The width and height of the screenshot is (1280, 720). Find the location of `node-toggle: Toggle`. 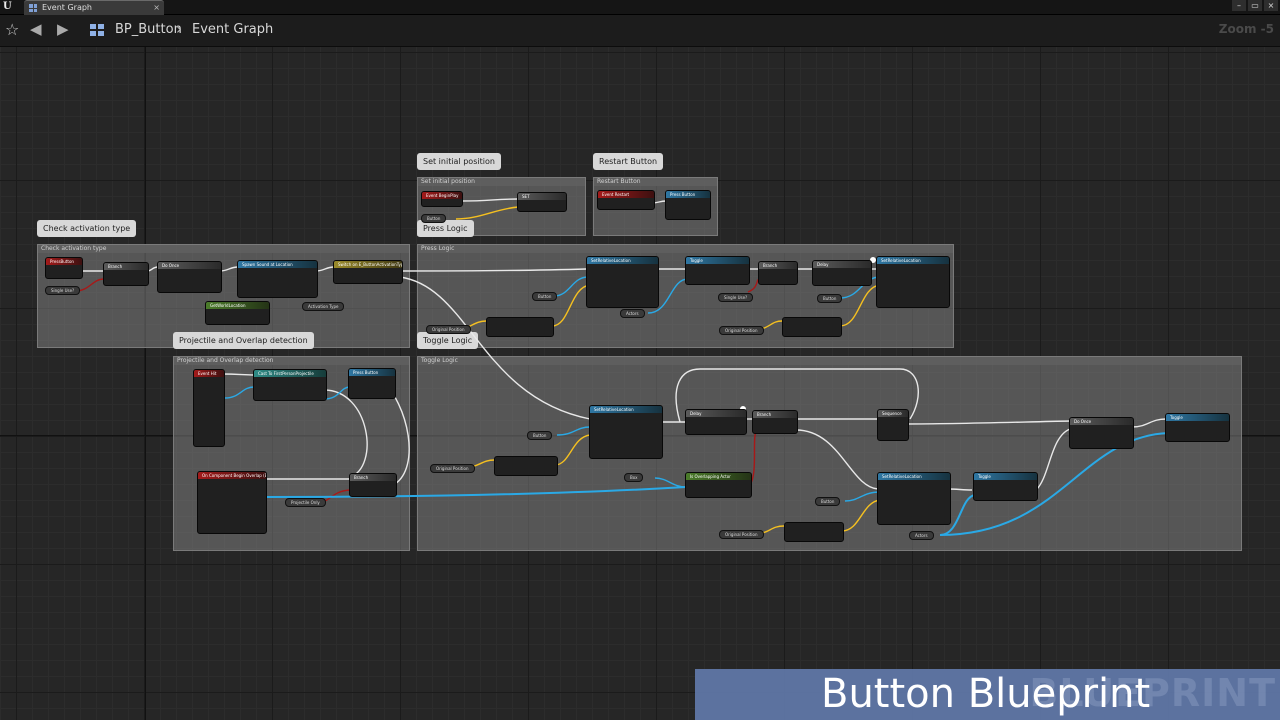

node-toggle: Toggle is located at coordinates (717, 270).